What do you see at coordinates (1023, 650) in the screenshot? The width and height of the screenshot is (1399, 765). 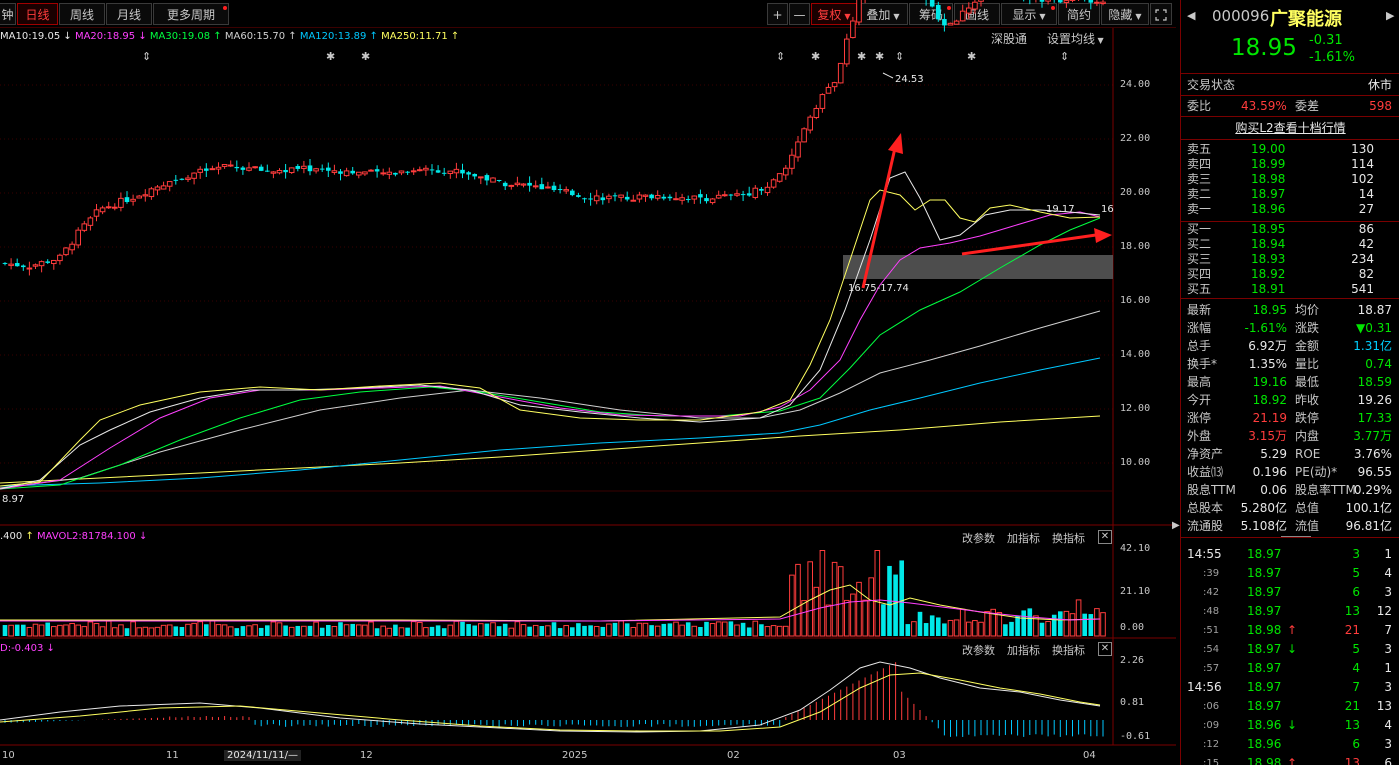 I see `macd-add-indicator-button: 加指标` at bounding box center [1023, 650].